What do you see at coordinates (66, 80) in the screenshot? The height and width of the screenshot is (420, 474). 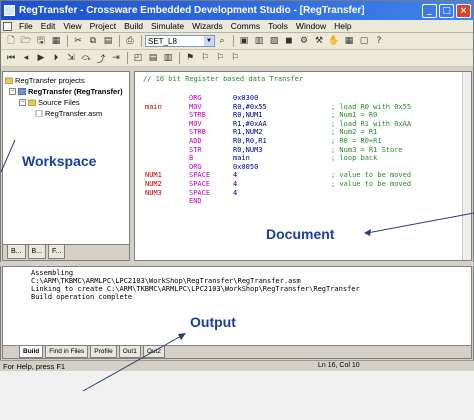 I see `tree-item-projects: RegTransfer projects` at bounding box center [66, 80].